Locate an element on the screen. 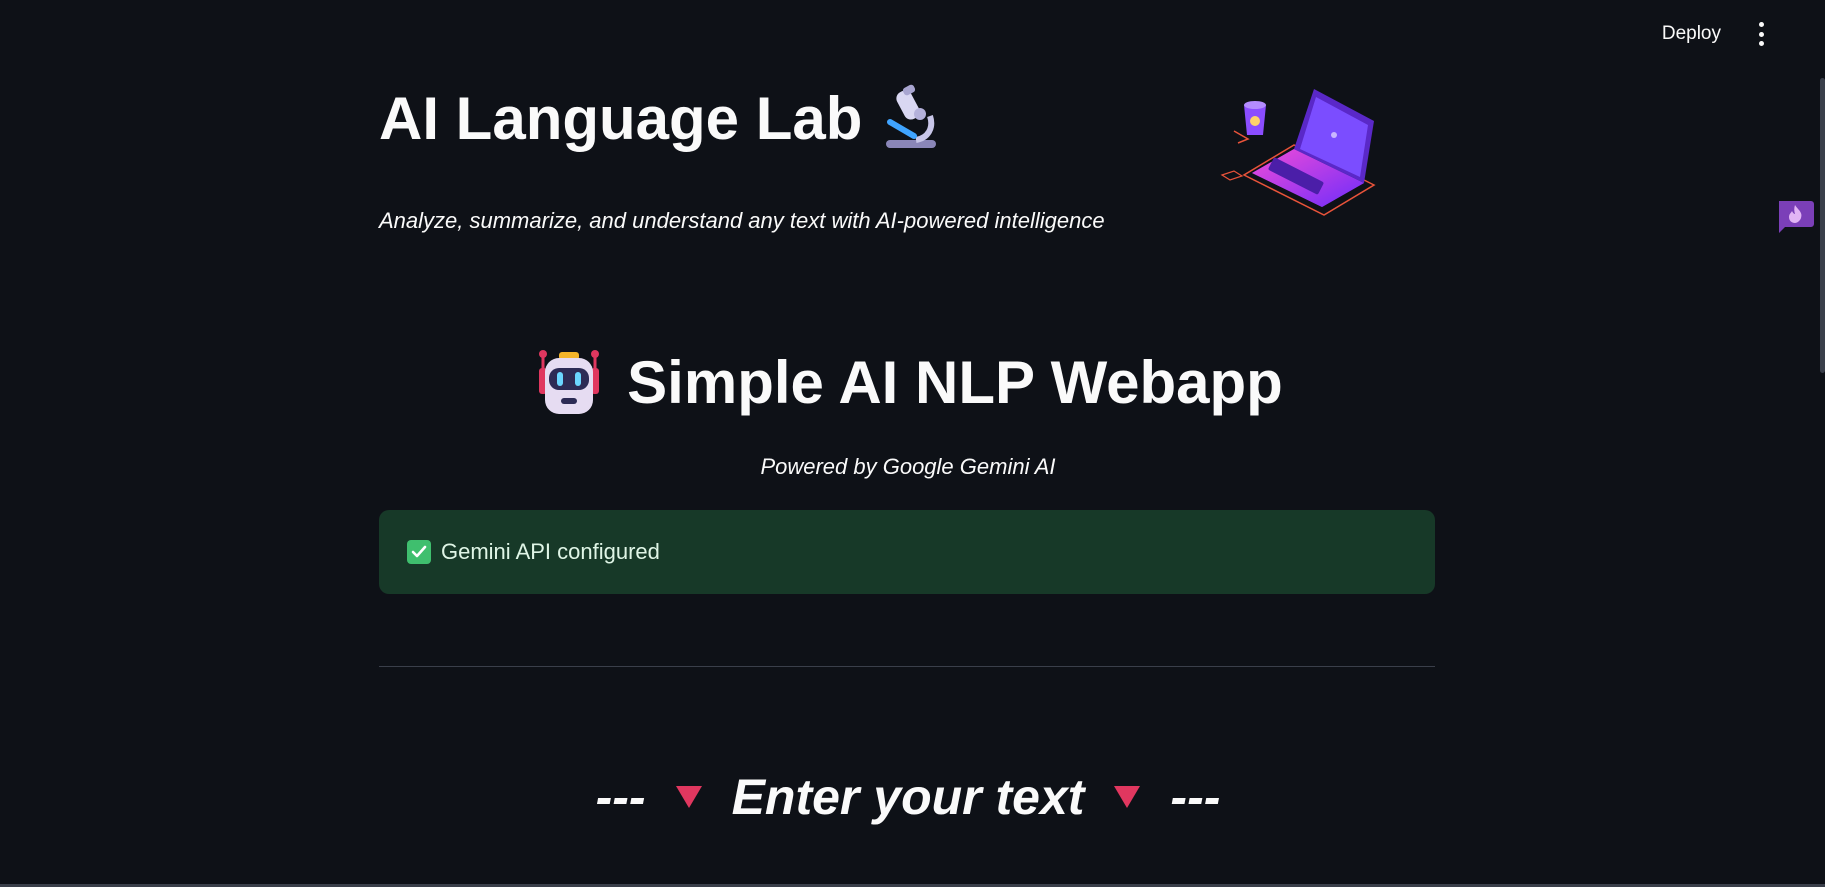 The image size is (1825, 887). enter-text-heading: --- Enter your text --- is located at coordinates (908, 797).